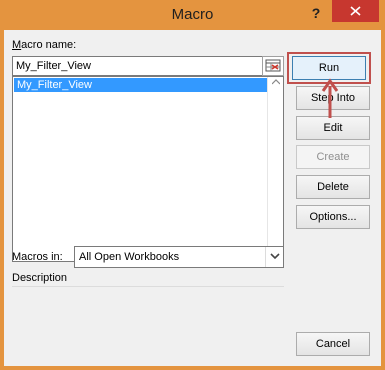 The width and height of the screenshot is (385, 370). I want to click on description-label: Description, so click(40, 278).